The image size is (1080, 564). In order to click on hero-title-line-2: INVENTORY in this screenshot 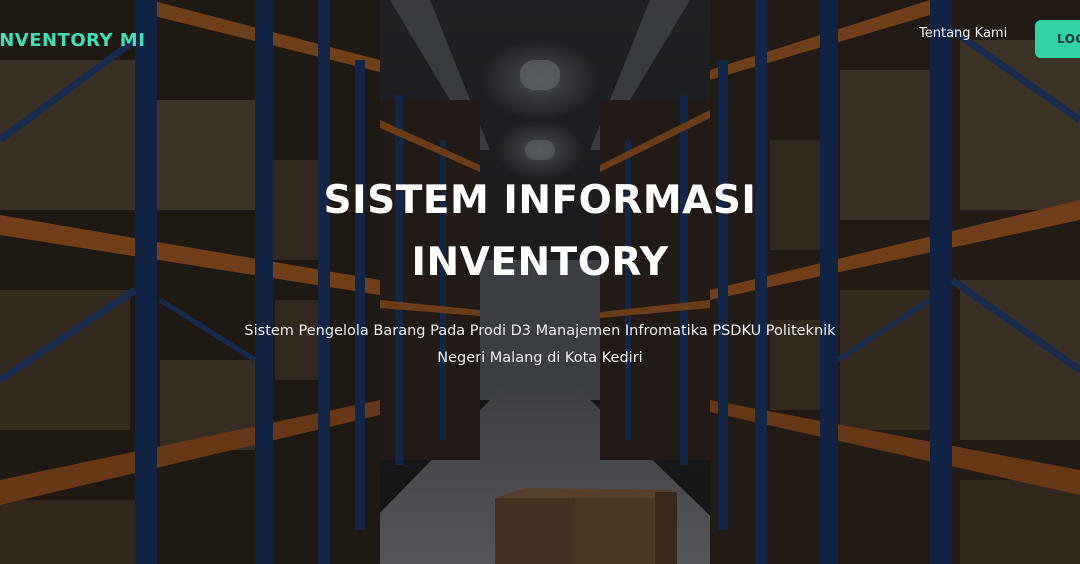, I will do `click(540, 262)`.